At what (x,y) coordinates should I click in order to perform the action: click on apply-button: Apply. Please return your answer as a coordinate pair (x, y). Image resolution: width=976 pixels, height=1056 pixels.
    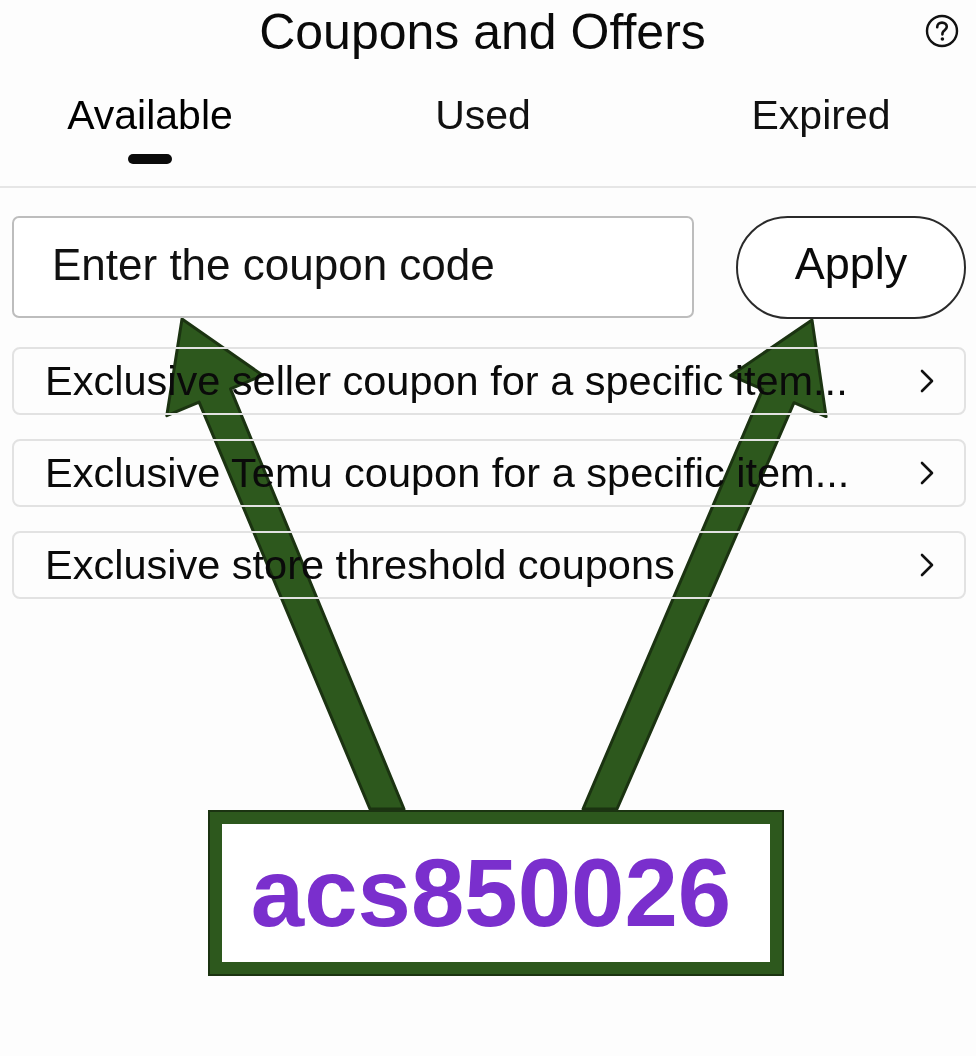
    Looking at the image, I should click on (851, 267).